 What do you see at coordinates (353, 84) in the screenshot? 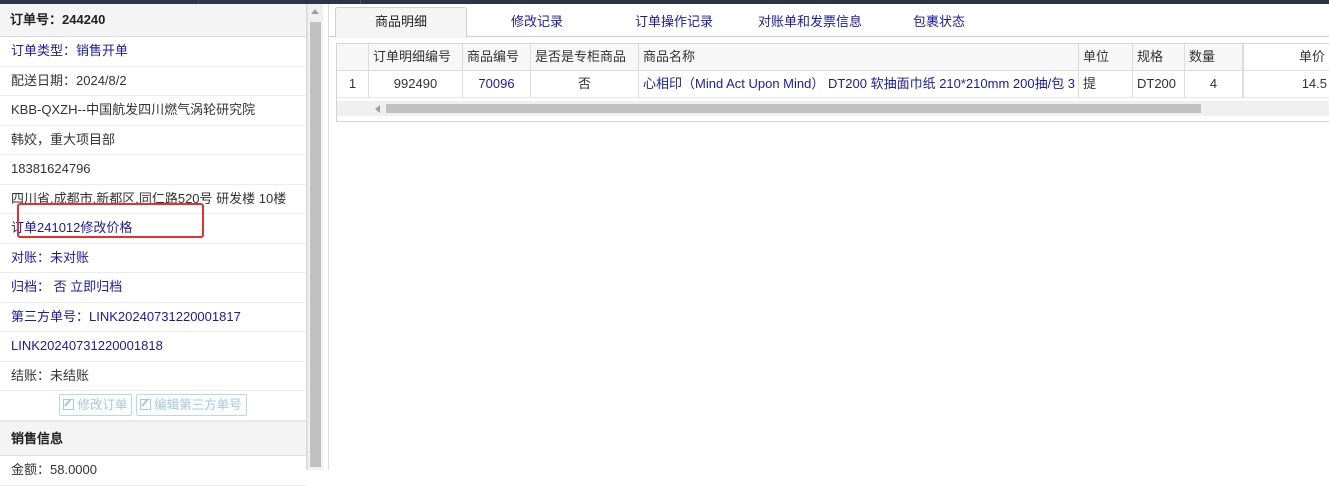
I see `row-number: 1` at bounding box center [353, 84].